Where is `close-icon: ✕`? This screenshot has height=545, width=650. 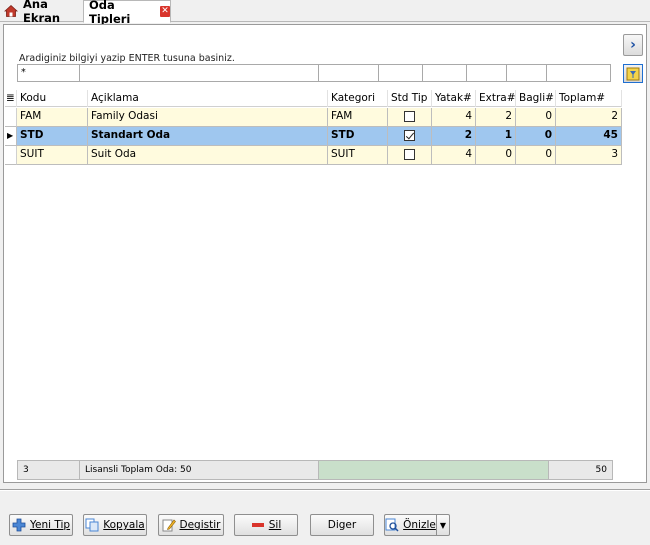
close-icon: ✕ is located at coordinates (164, 11).